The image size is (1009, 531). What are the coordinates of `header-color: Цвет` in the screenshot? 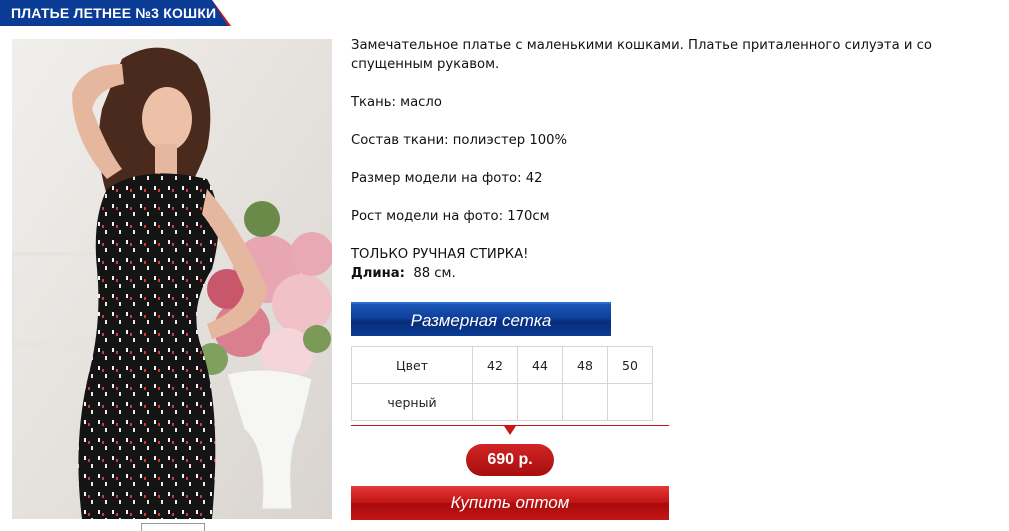 It's located at (412, 365).